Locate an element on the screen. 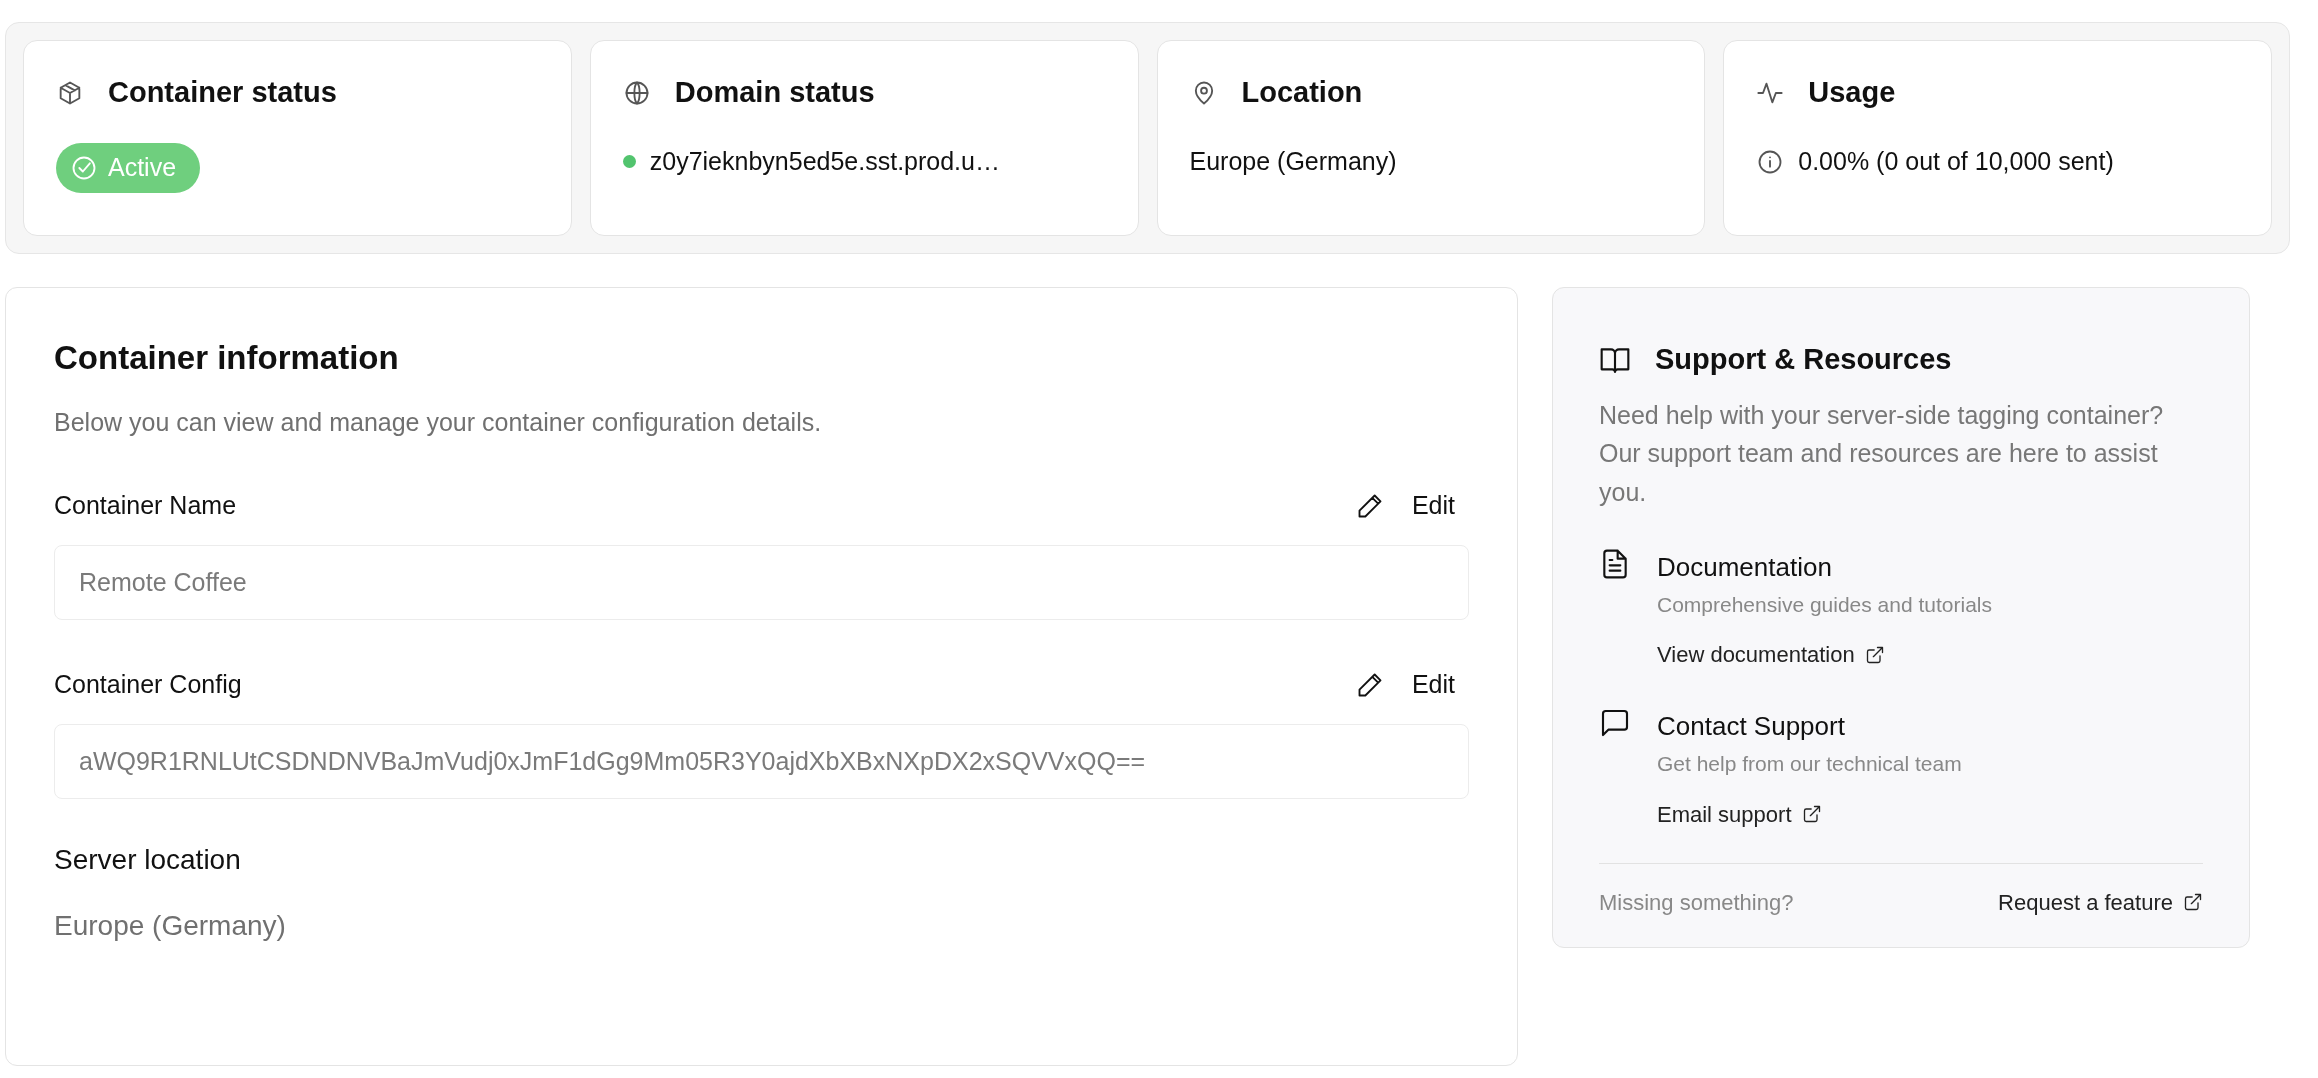 The height and width of the screenshot is (1078, 2318). feature-request-link: Request a feature is located at coordinates (2100, 902).